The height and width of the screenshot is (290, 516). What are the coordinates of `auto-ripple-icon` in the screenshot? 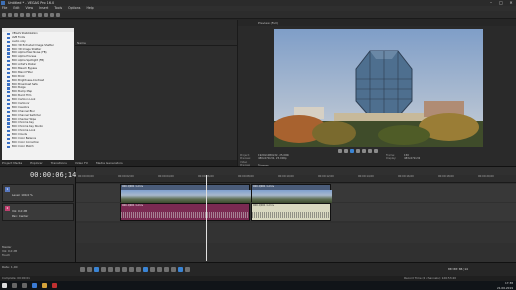 It's located at (187, 269).